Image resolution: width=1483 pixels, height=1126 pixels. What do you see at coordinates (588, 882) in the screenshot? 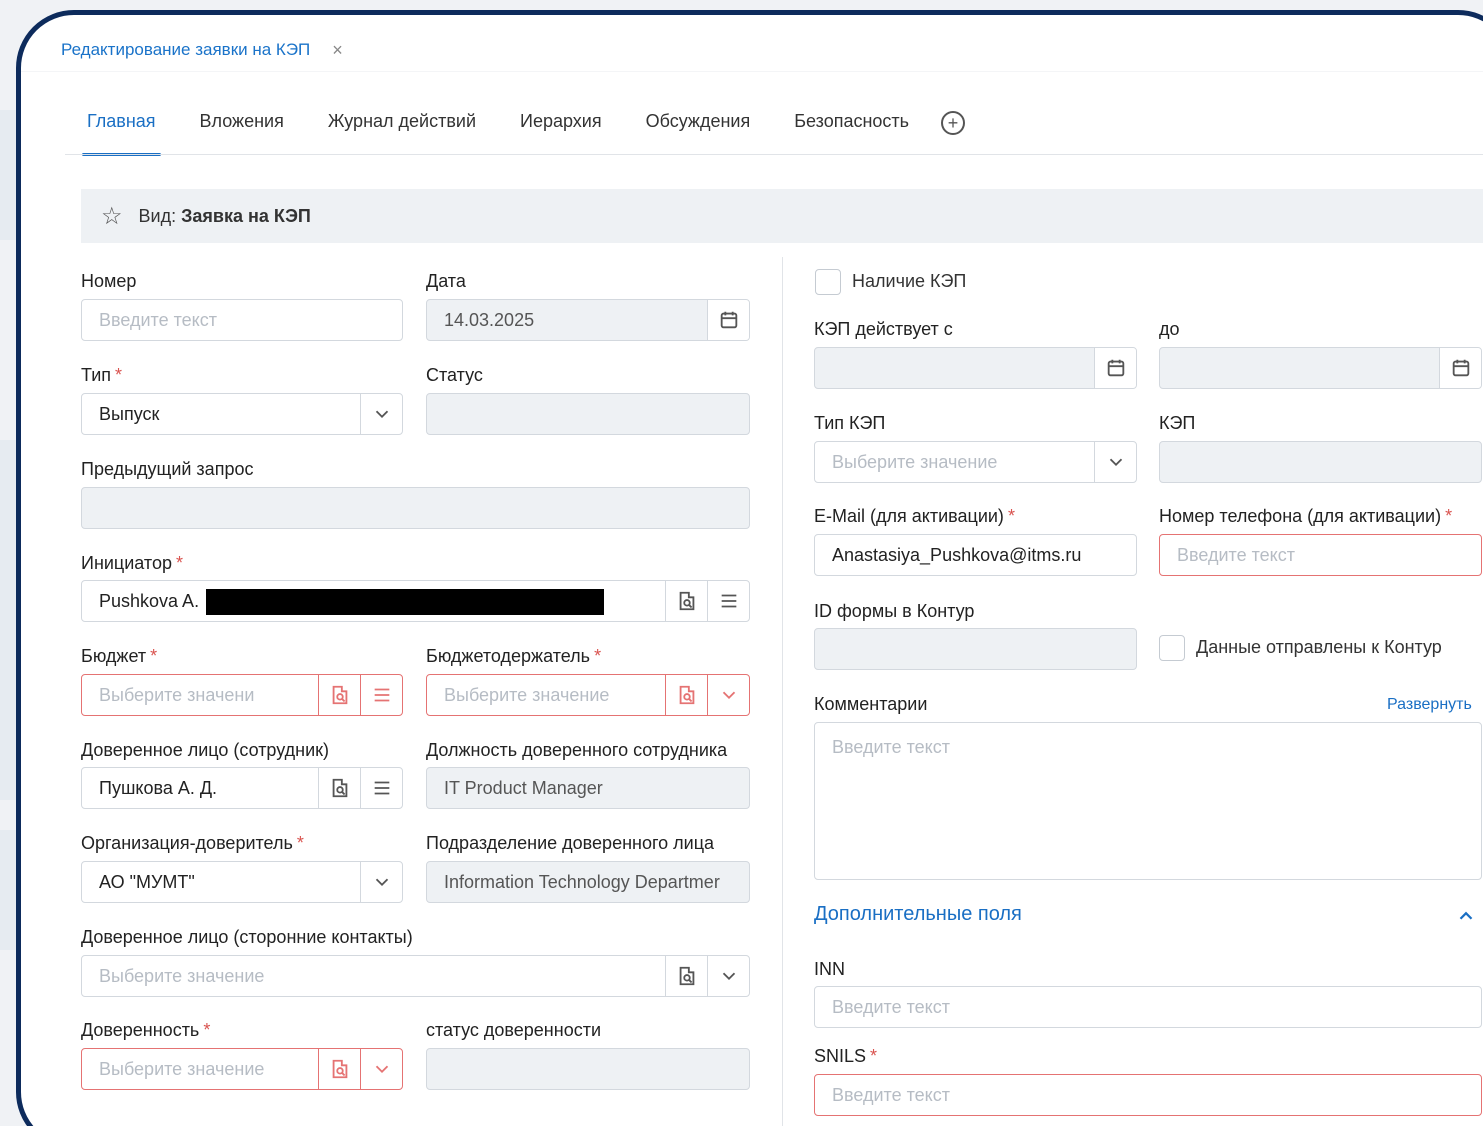
I see `subdivision-field: Information Technology Departmer` at bounding box center [588, 882].